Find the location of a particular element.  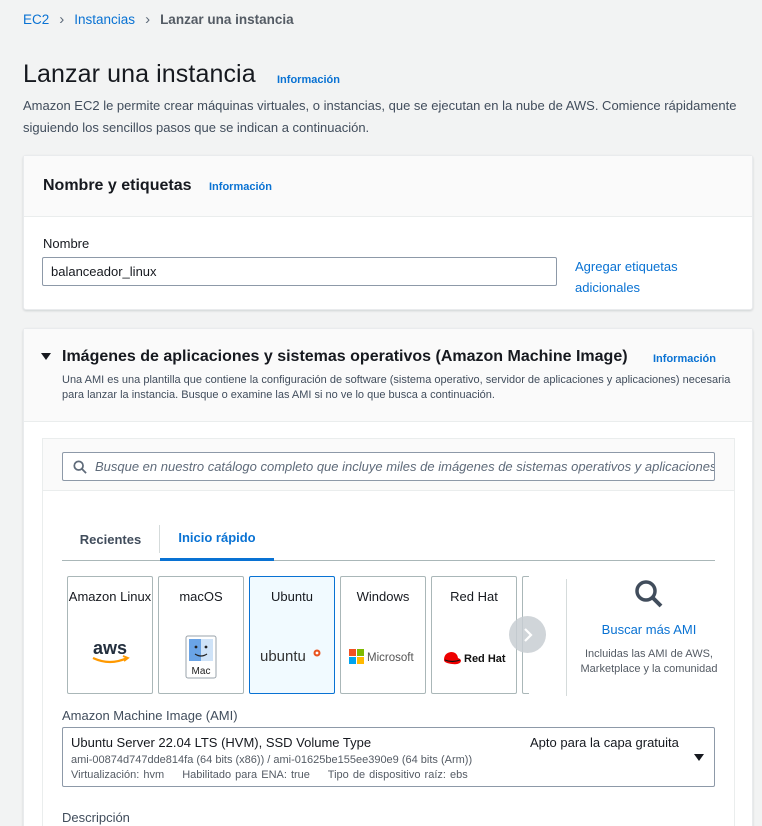

ami-ena: Habilitado para ENA: true is located at coordinates (246, 775).